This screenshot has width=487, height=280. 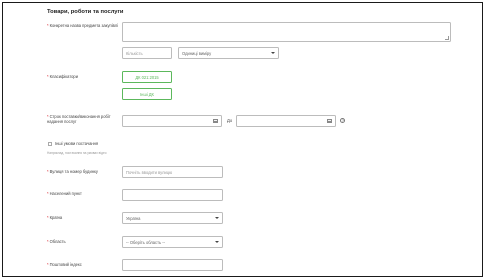 I want to click on country-label: *Країна, so click(x=55, y=217).